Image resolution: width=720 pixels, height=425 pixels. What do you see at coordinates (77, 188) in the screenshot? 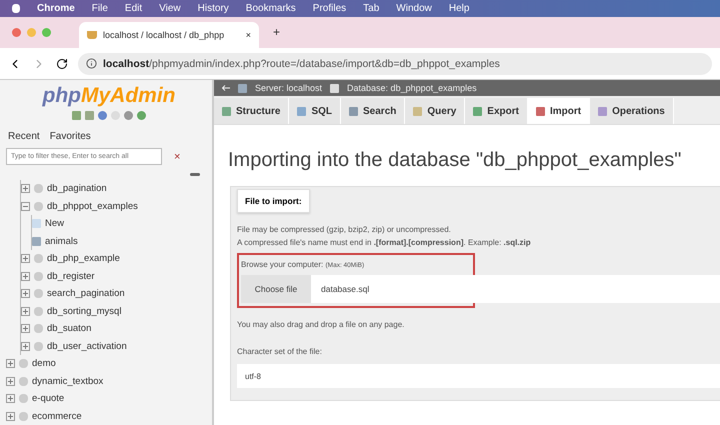
I see `tree-item: db_pagination` at bounding box center [77, 188].